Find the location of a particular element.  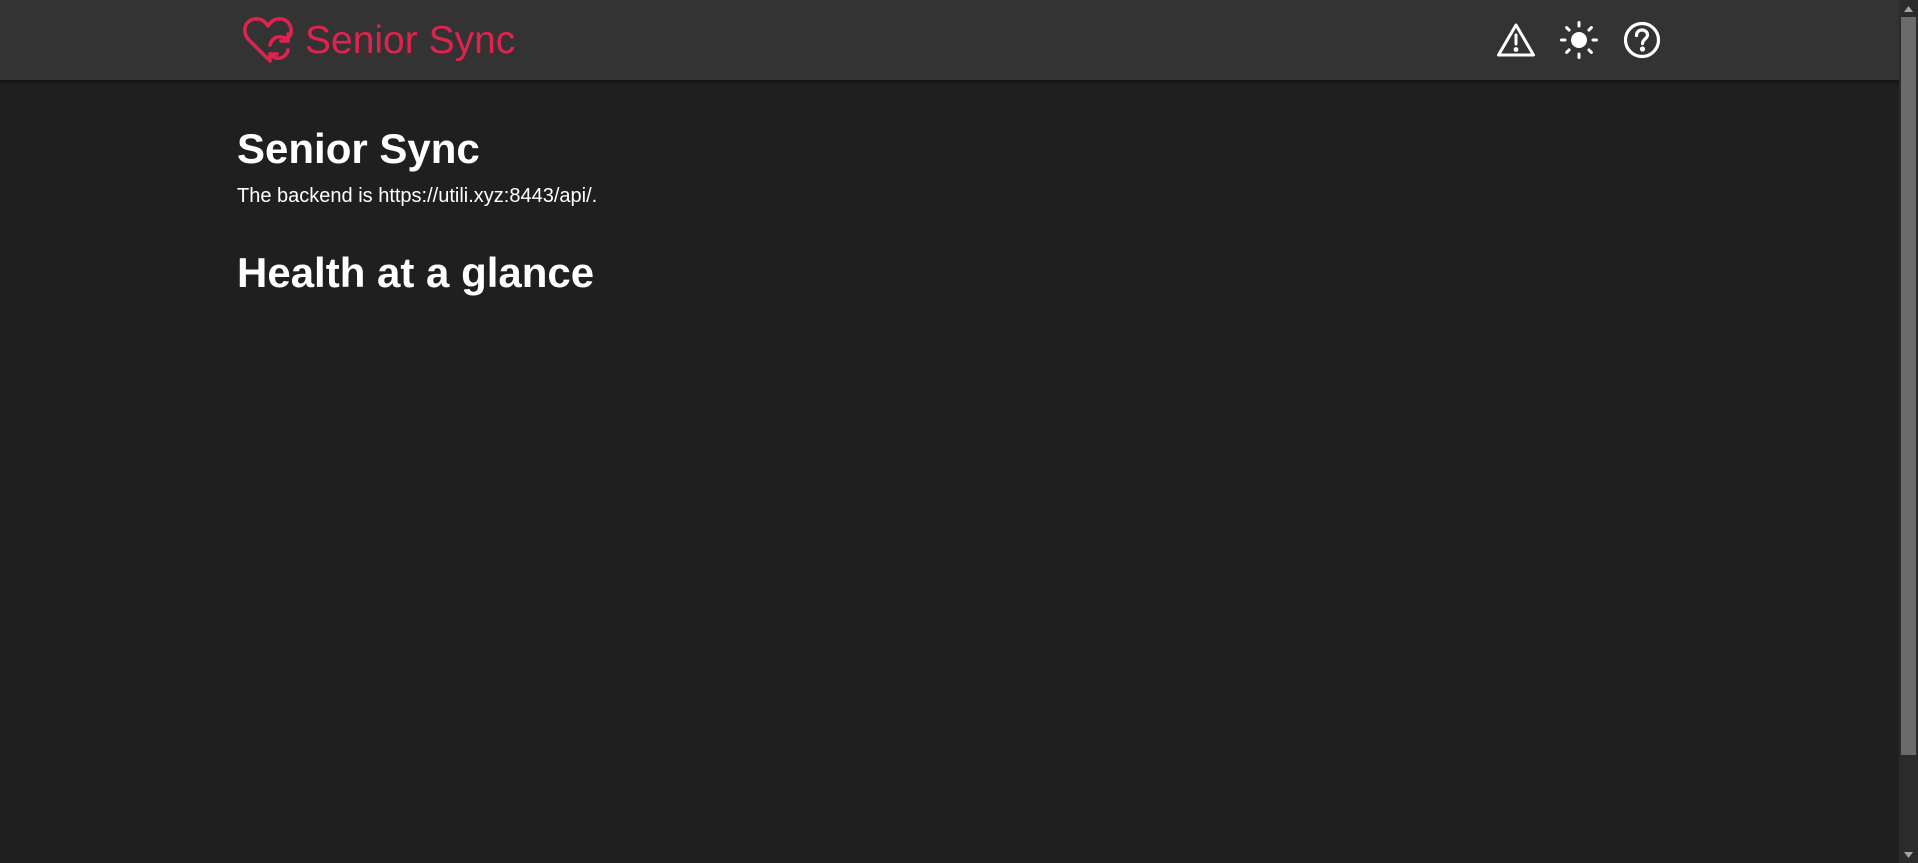

brand-name: Senior Sync is located at coordinates (410, 40).